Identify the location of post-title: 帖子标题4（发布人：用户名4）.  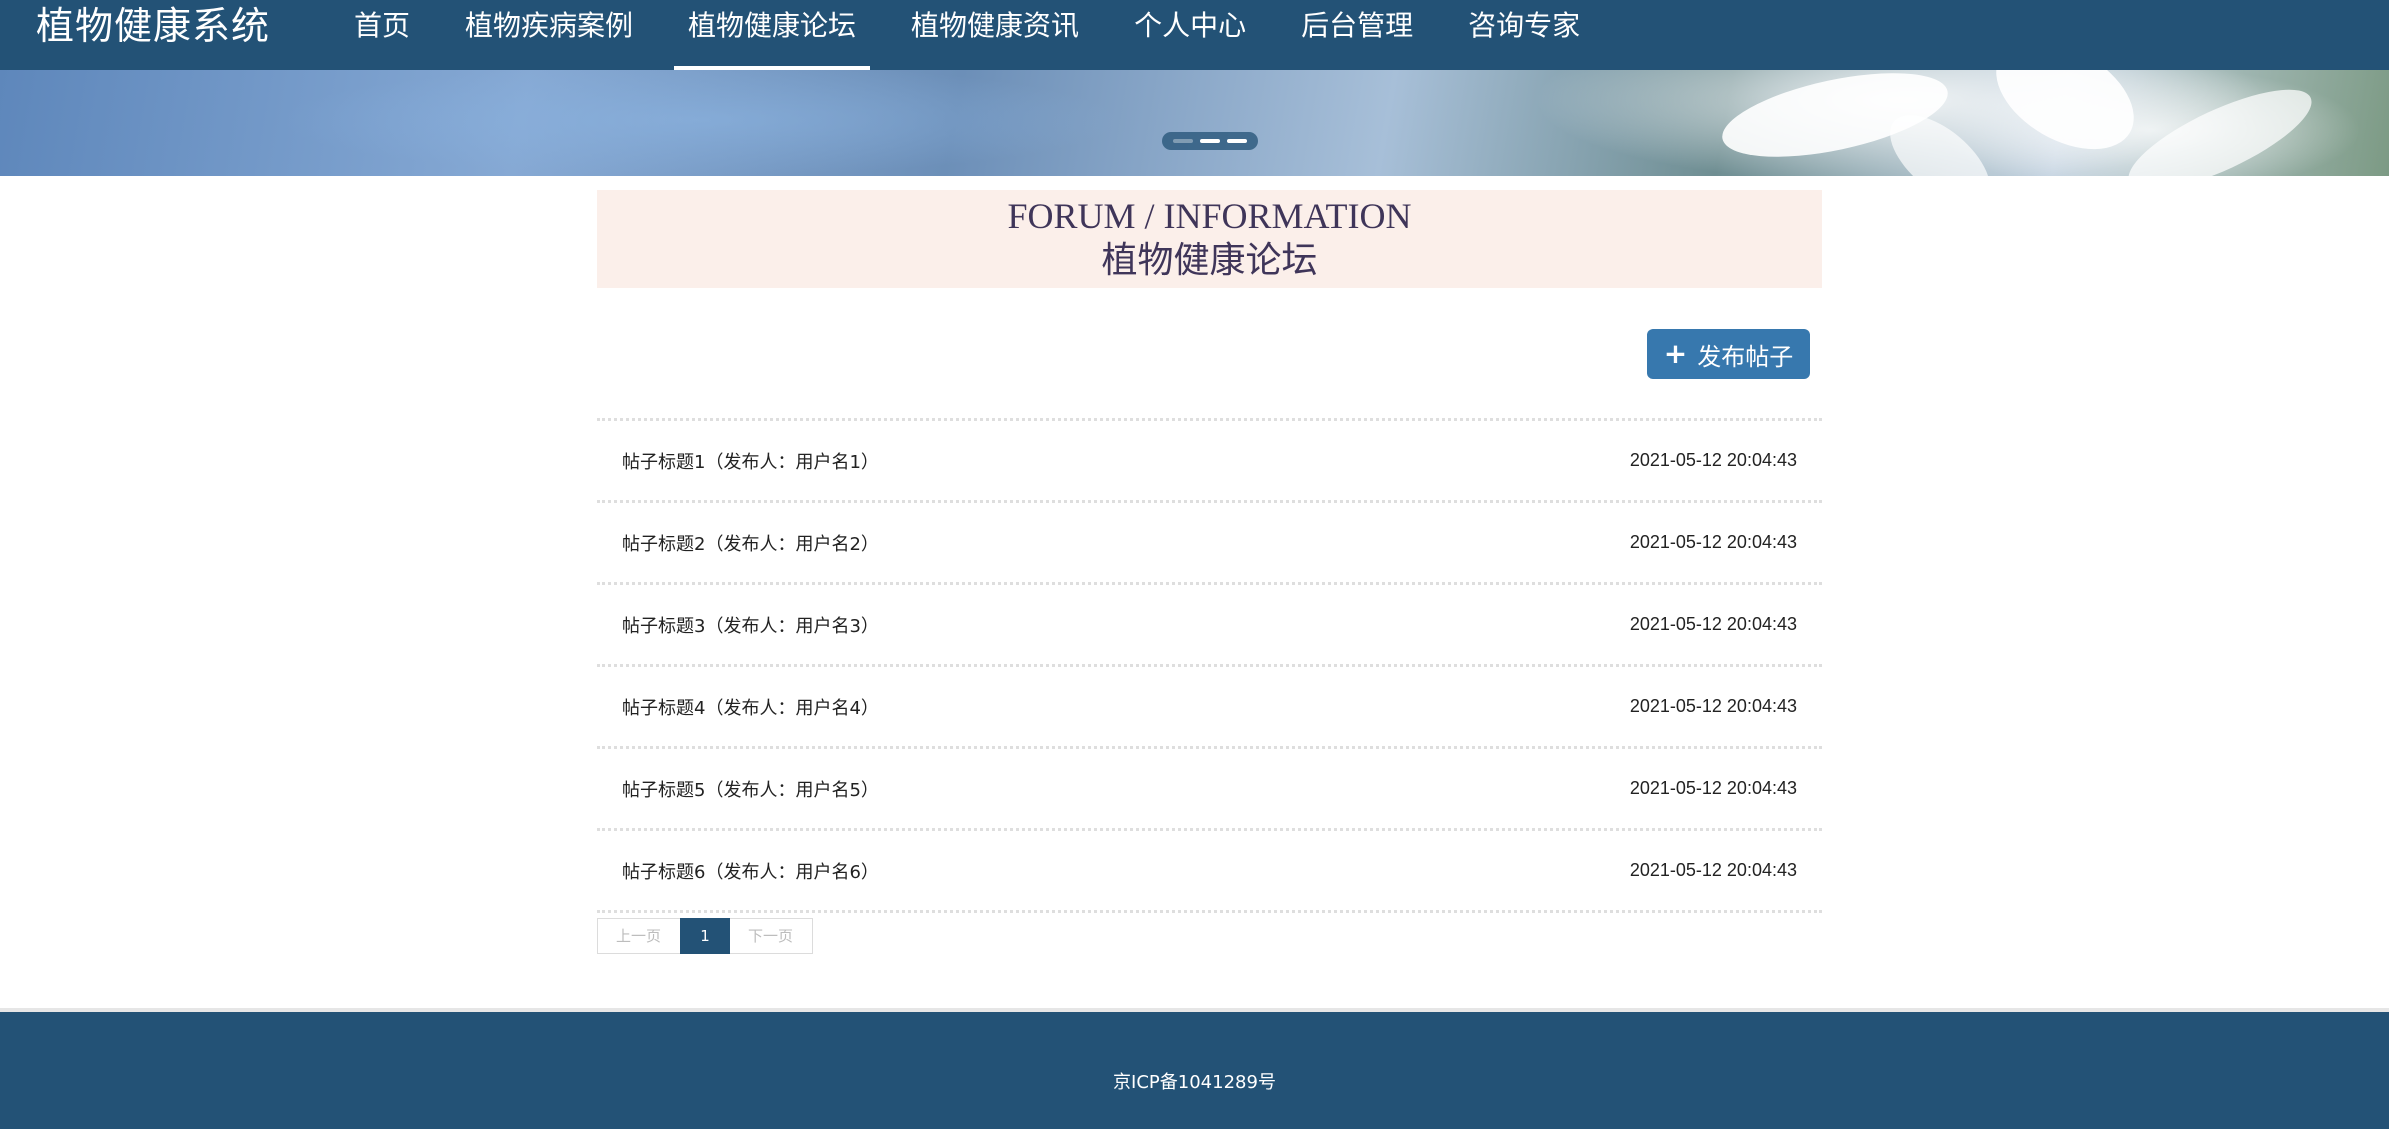
(750, 707).